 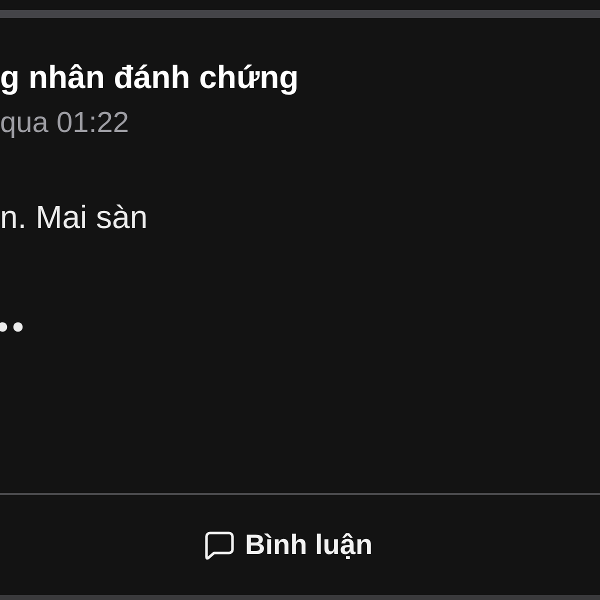 What do you see at coordinates (149, 77) in the screenshot?
I see `post-title: g nhân đánh chứng` at bounding box center [149, 77].